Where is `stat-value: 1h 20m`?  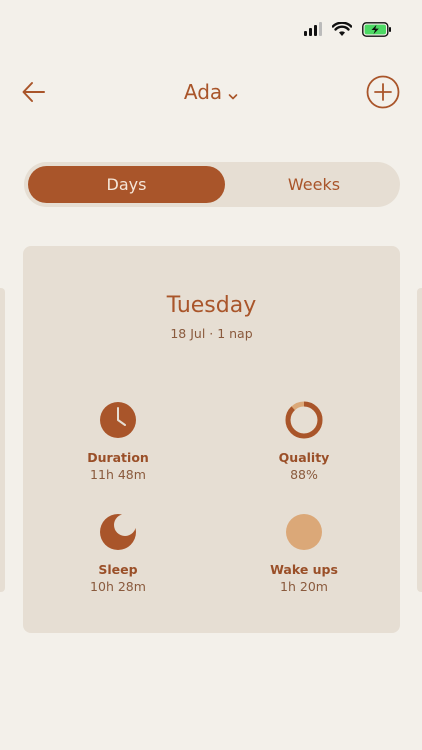 stat-value: 1h 20m is located at coordinates (304, 586).